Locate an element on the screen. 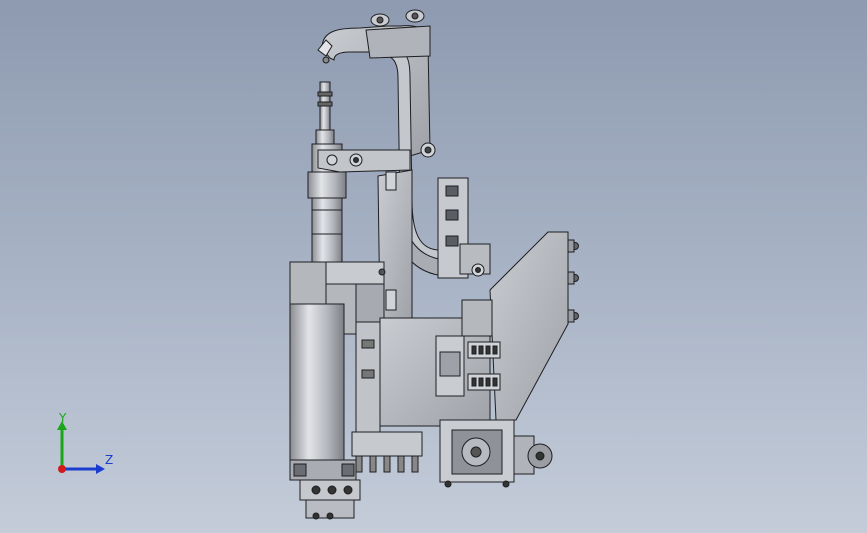 This screenshot has height=533, width=867. diagonal-bracket is located at coordinates (534, 326).